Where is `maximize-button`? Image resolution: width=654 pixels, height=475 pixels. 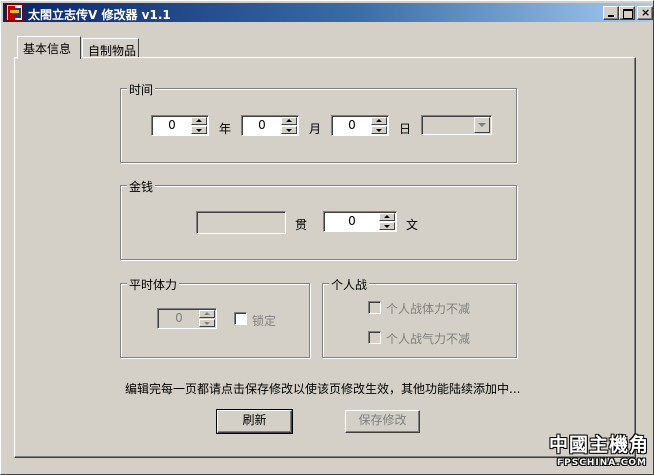 maximize-button is located at coordinates (627, 13).